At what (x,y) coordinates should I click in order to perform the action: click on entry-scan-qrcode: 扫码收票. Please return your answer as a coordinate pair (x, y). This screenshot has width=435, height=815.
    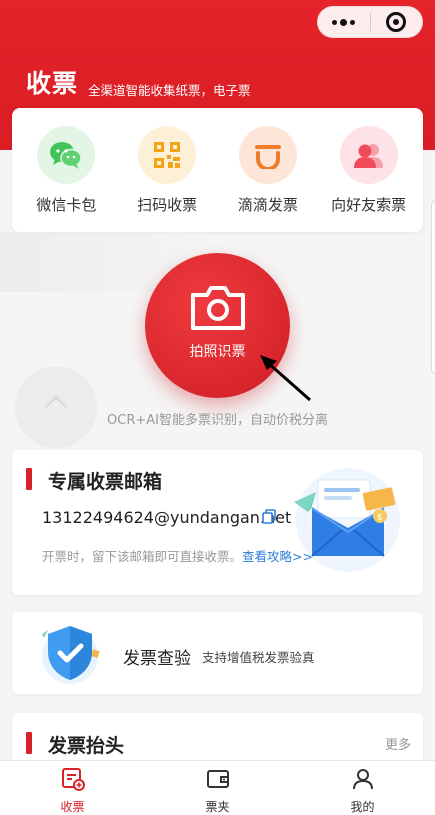
    Looking at the image, I should click on (167, 179).